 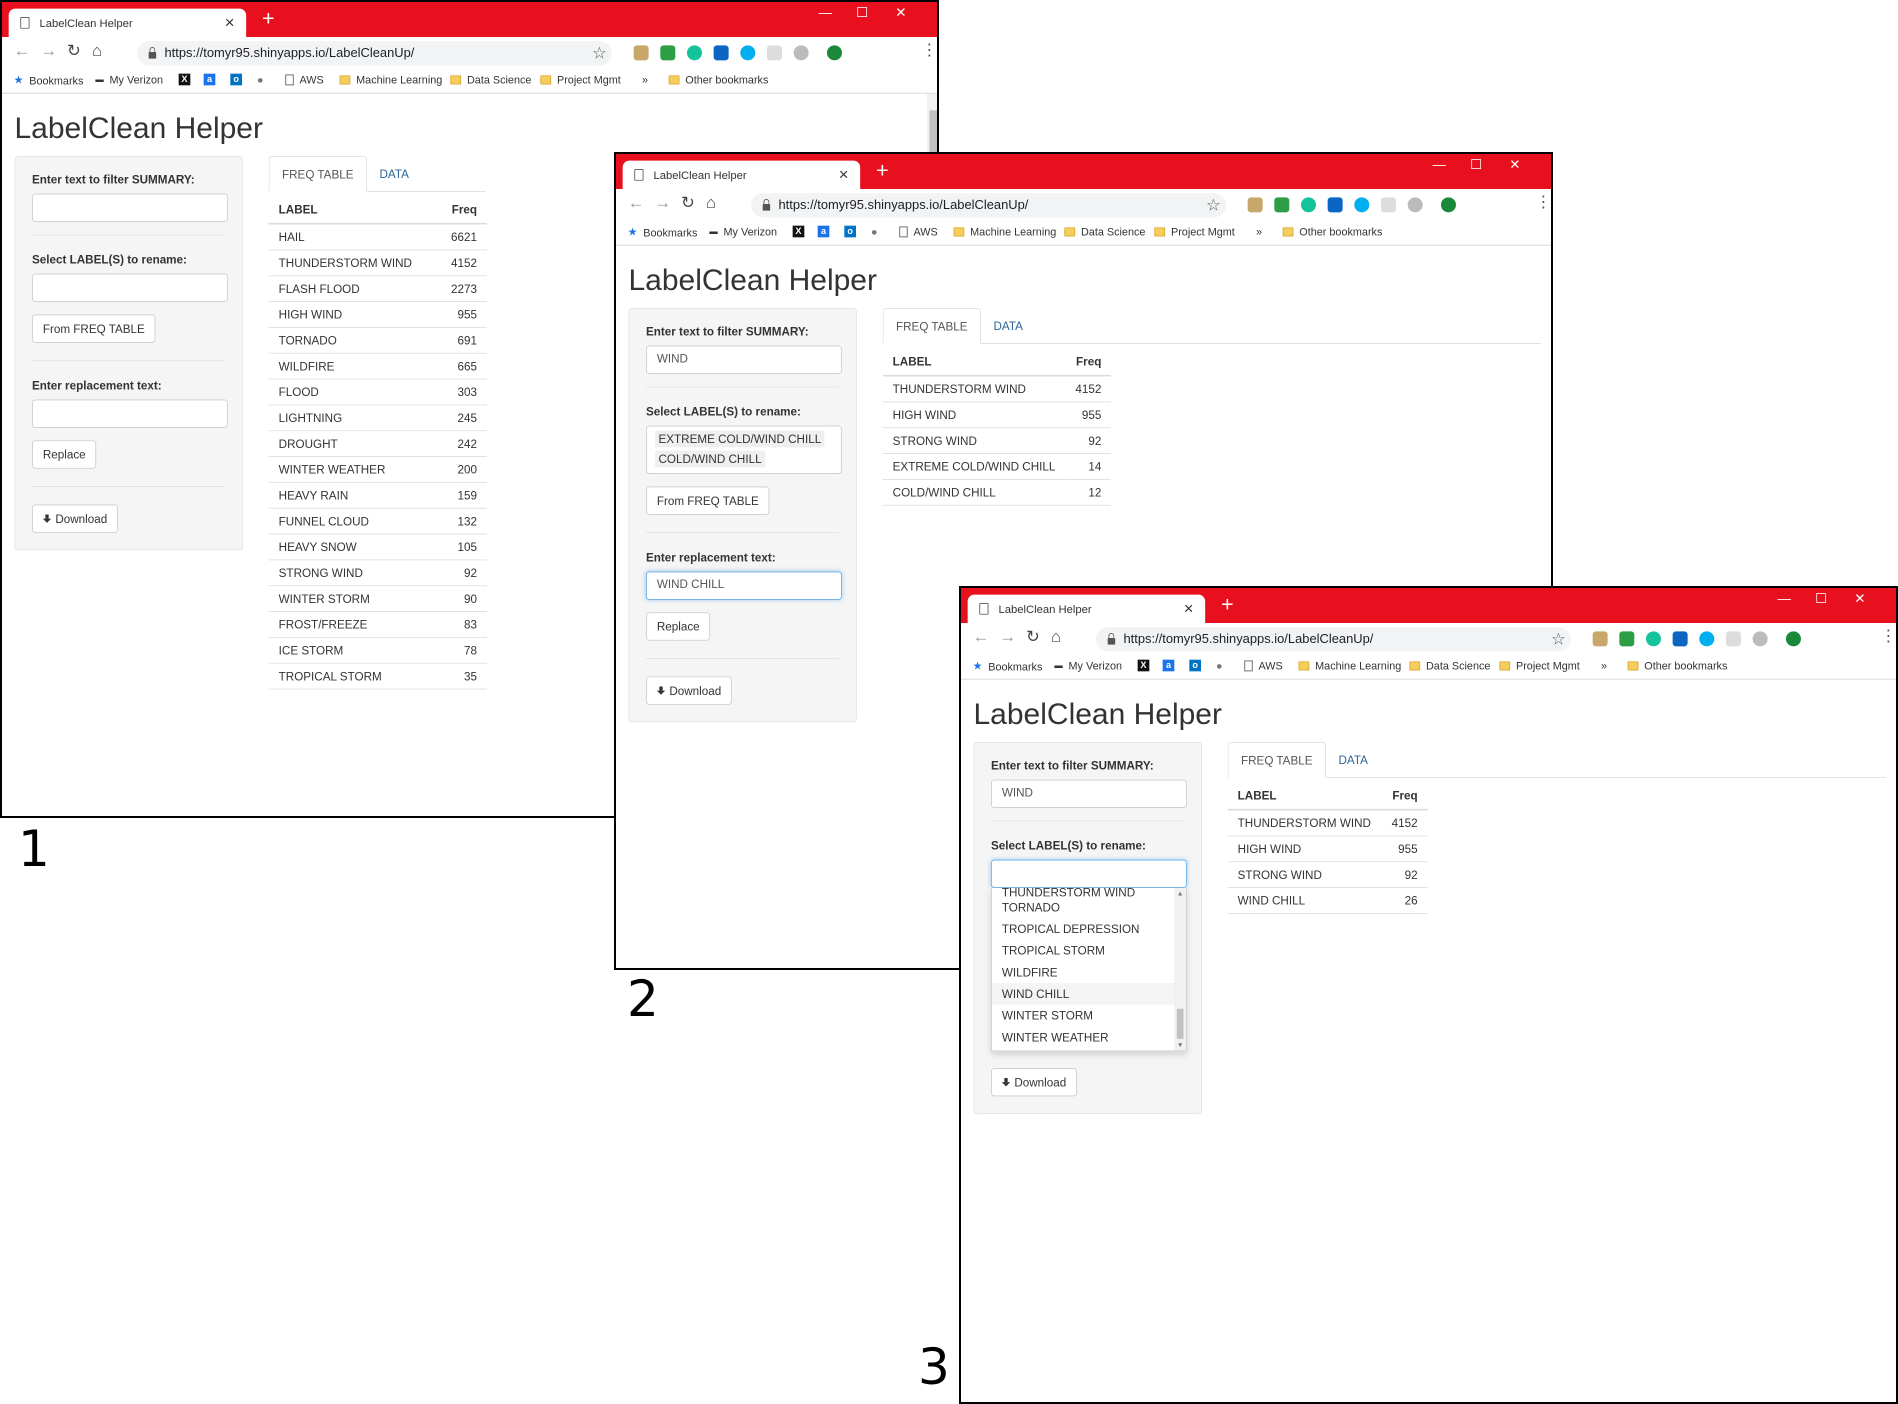 I want to click on grammarly-icon, so click(x=1653, y=639).